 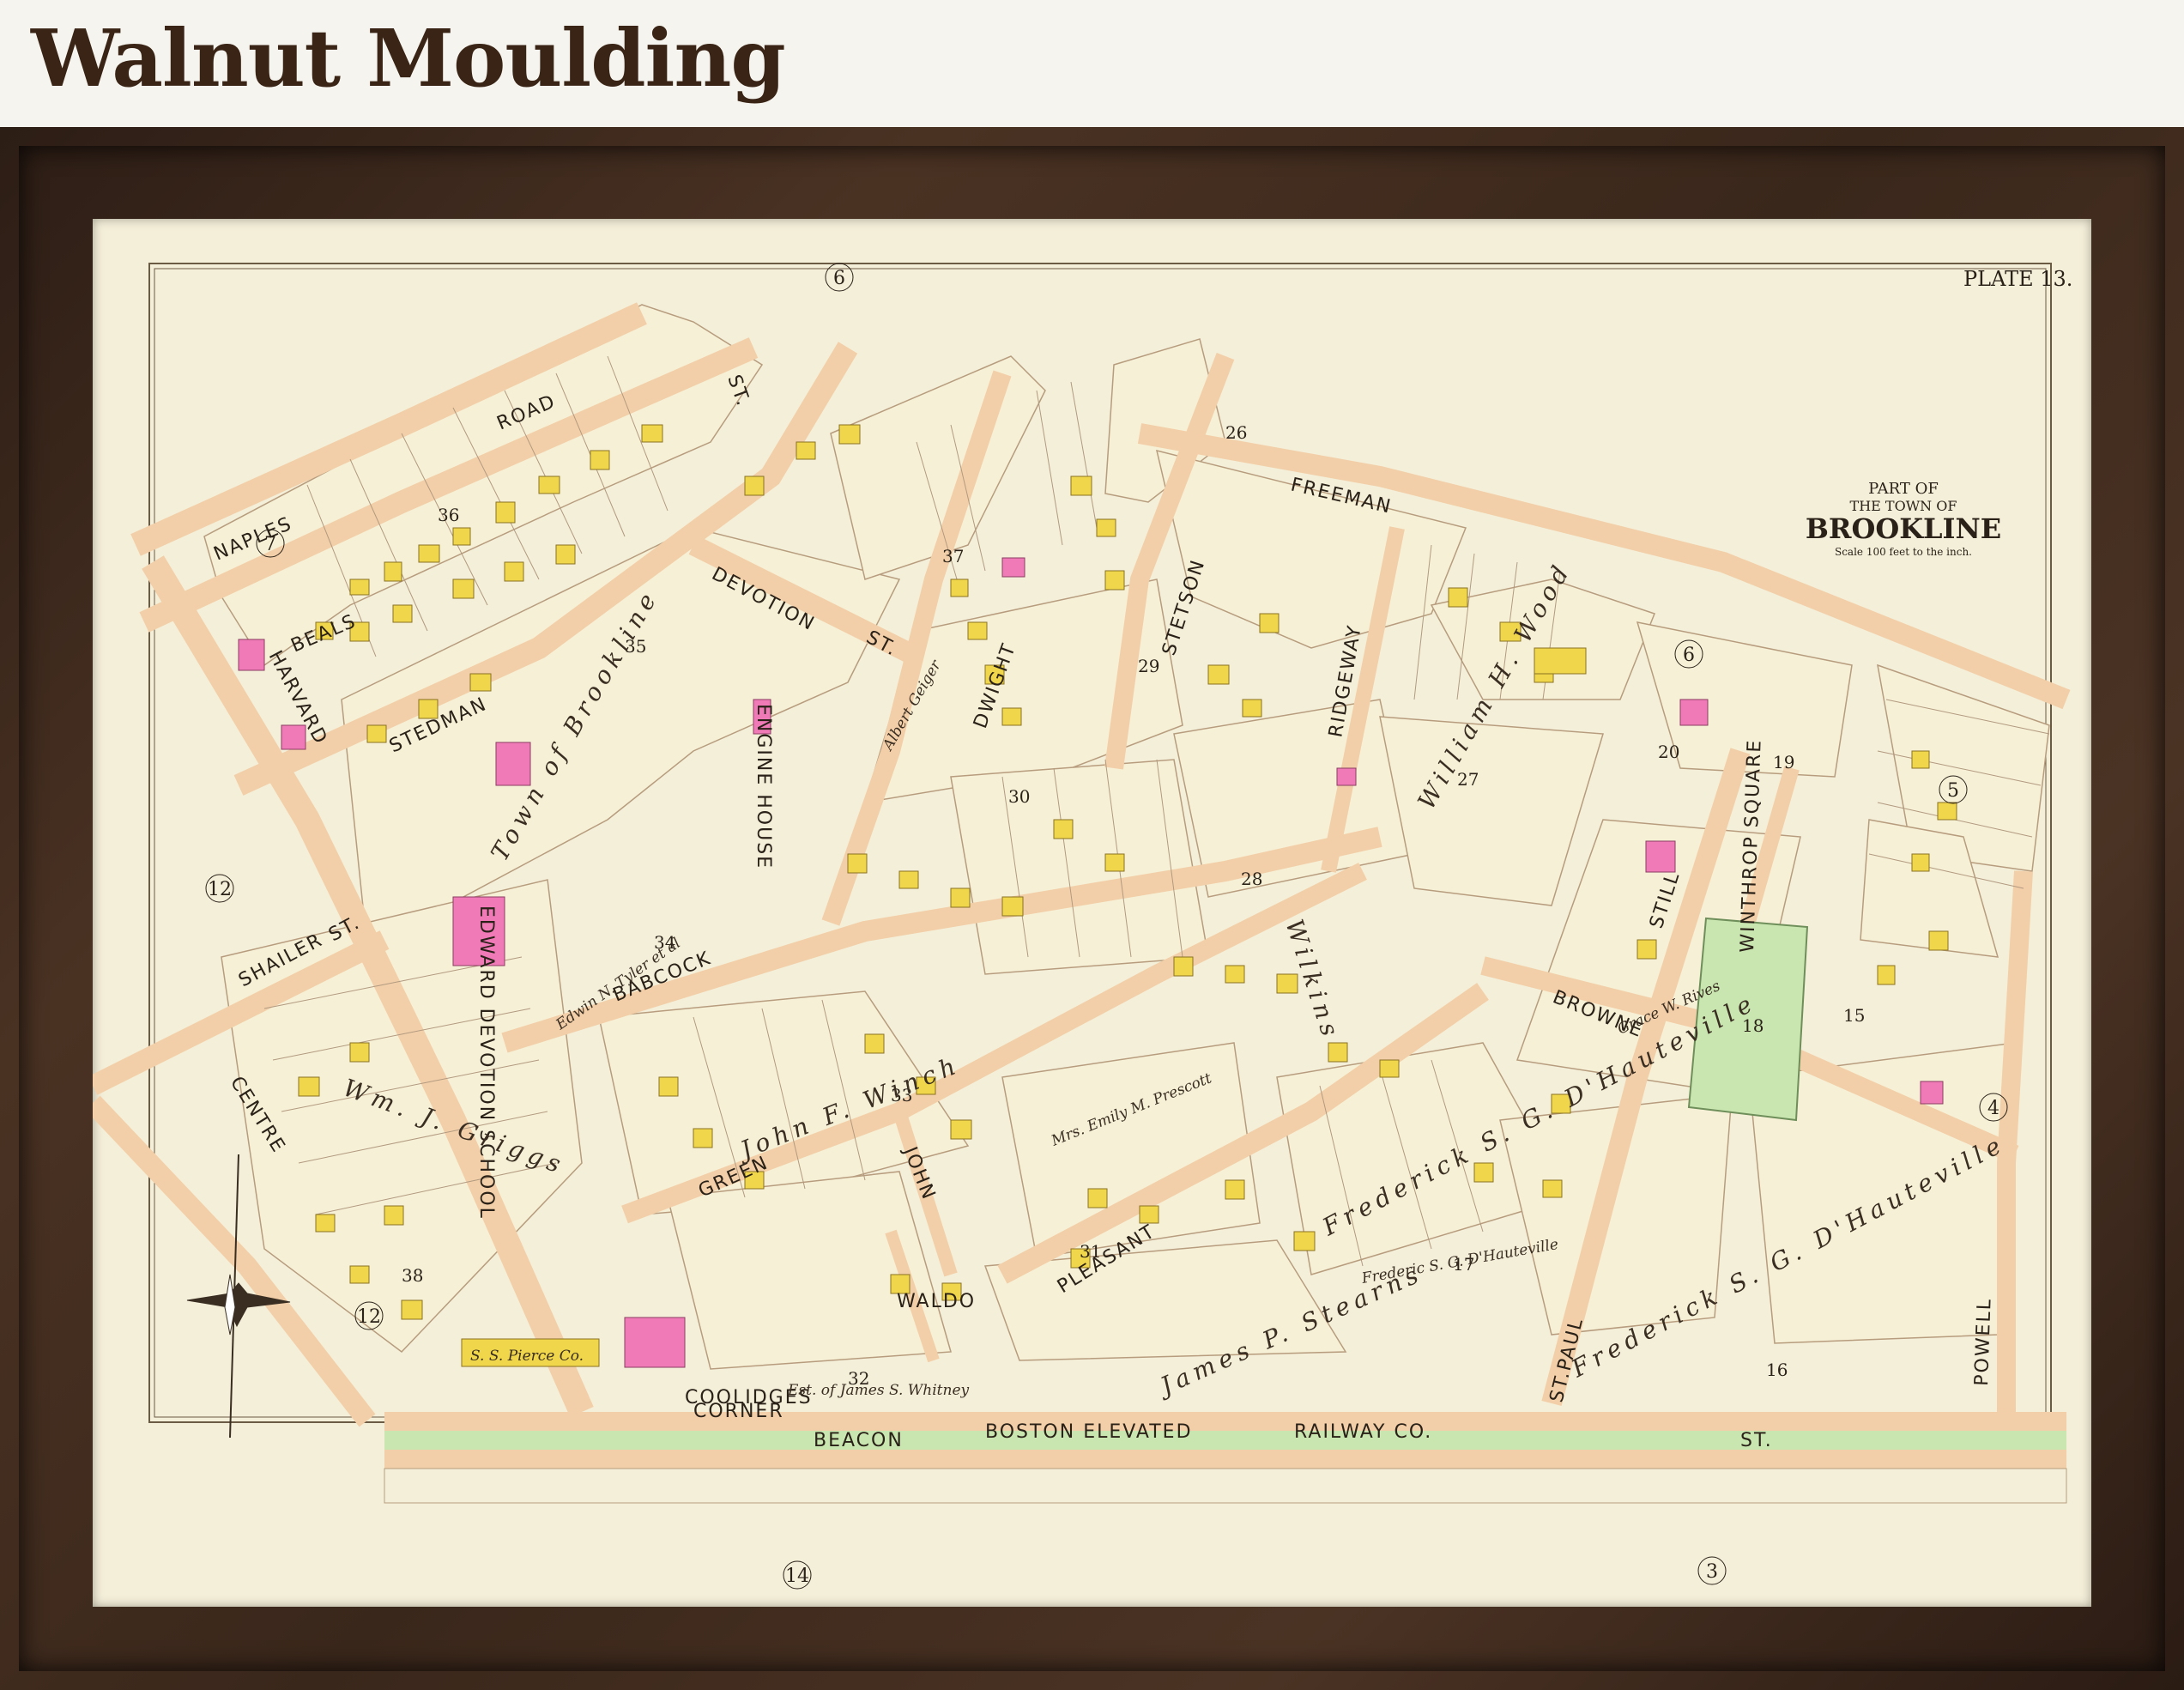 What do you see at coordinates (1777, 1370) in the screenshot?
I see `svg-text: 16` at bounding box center [1777, 1370].